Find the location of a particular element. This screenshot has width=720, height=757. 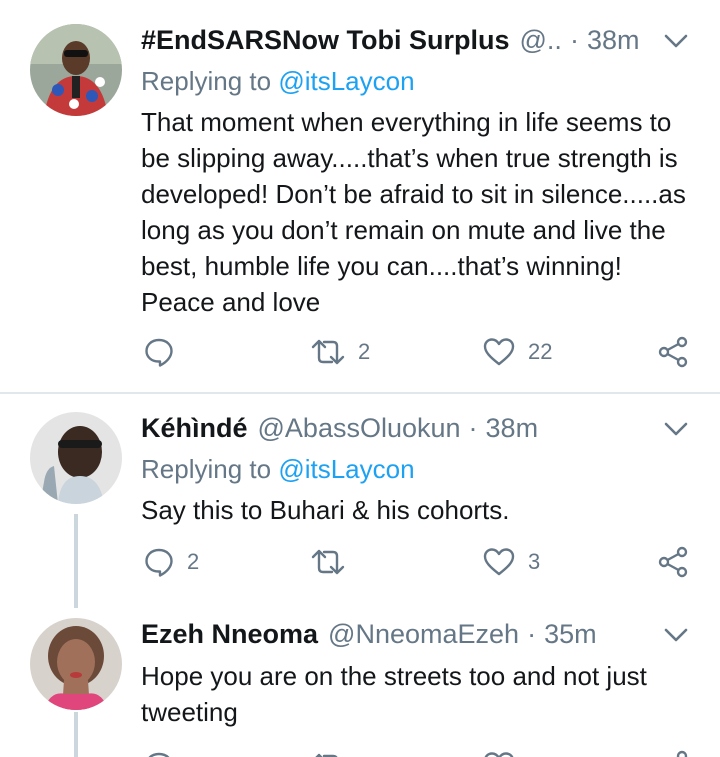

username: @NneomaEzeh is located at coordinates (423, 634).